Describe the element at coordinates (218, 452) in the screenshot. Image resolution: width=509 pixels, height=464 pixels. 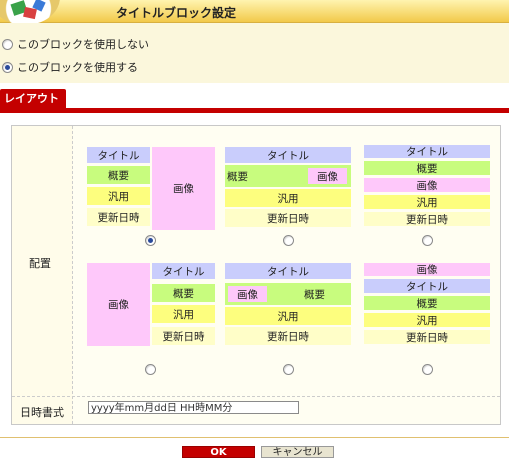
I see `ok-button: OK` at that location.